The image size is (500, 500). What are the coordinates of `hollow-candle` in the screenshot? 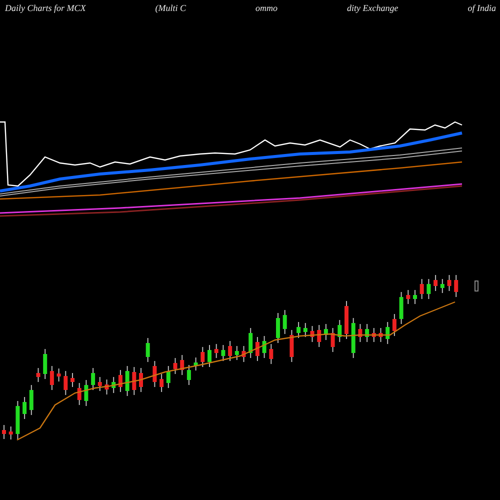 It's located at (476, 286).